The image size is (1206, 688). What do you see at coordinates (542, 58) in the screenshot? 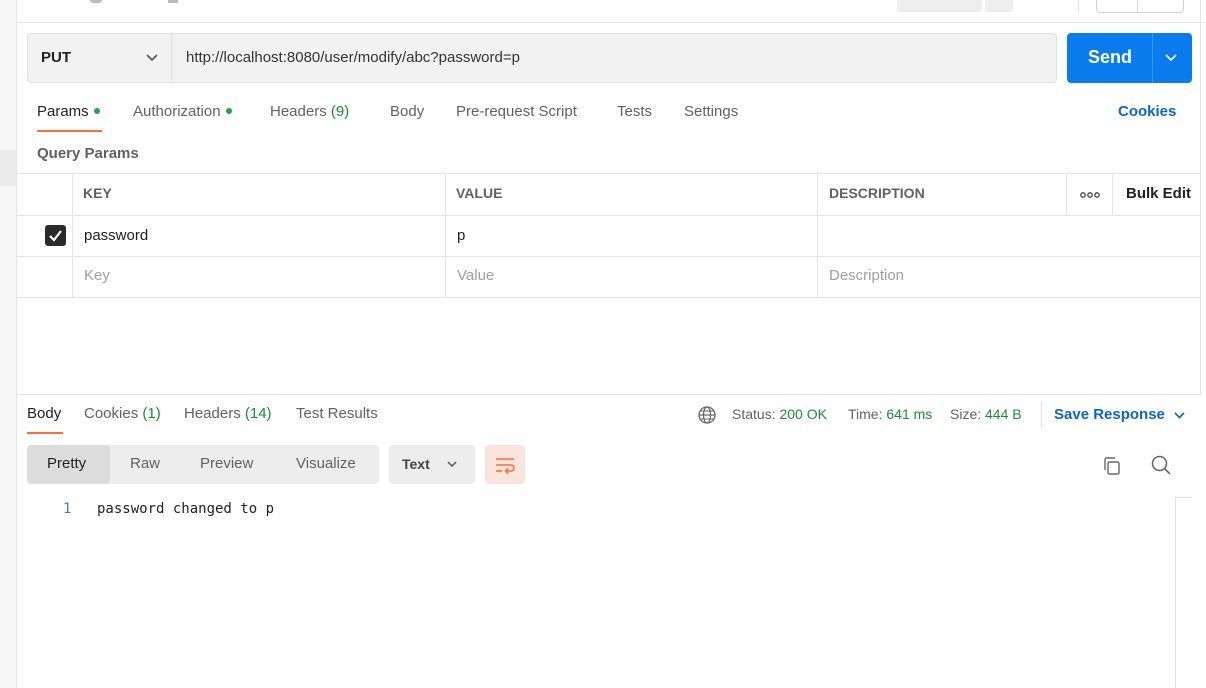
I see `url-bar` at bounding box center [542, 58].